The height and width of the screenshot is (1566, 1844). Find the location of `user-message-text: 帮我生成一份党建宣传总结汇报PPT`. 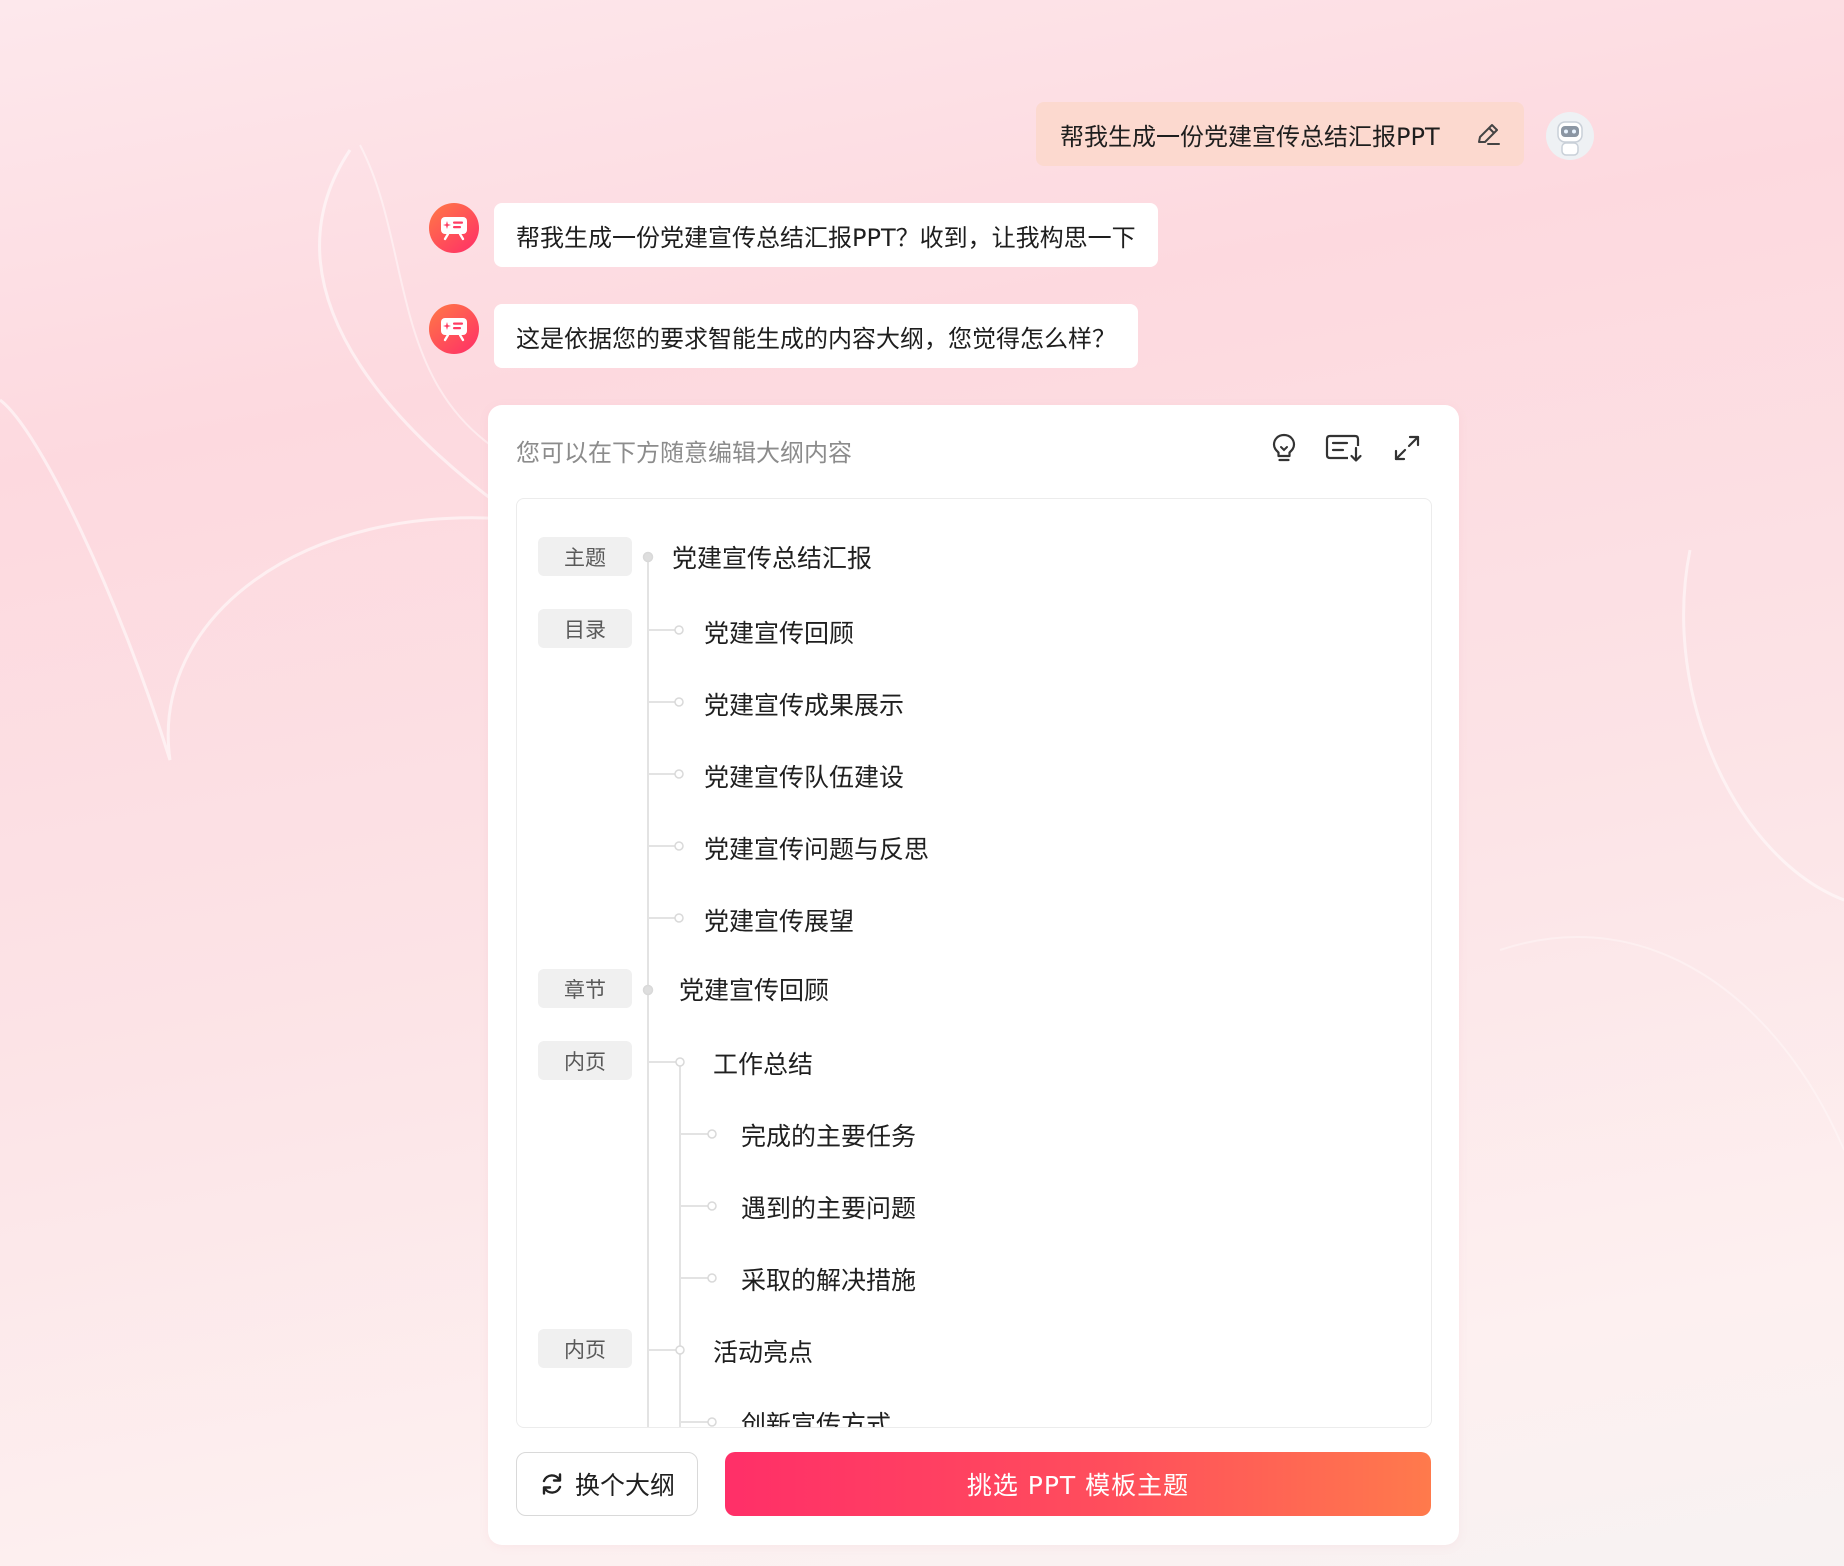

user-message-text: 帮我生成一份党建宣传总结汇报PPT is located at coordinates (1250, 136).